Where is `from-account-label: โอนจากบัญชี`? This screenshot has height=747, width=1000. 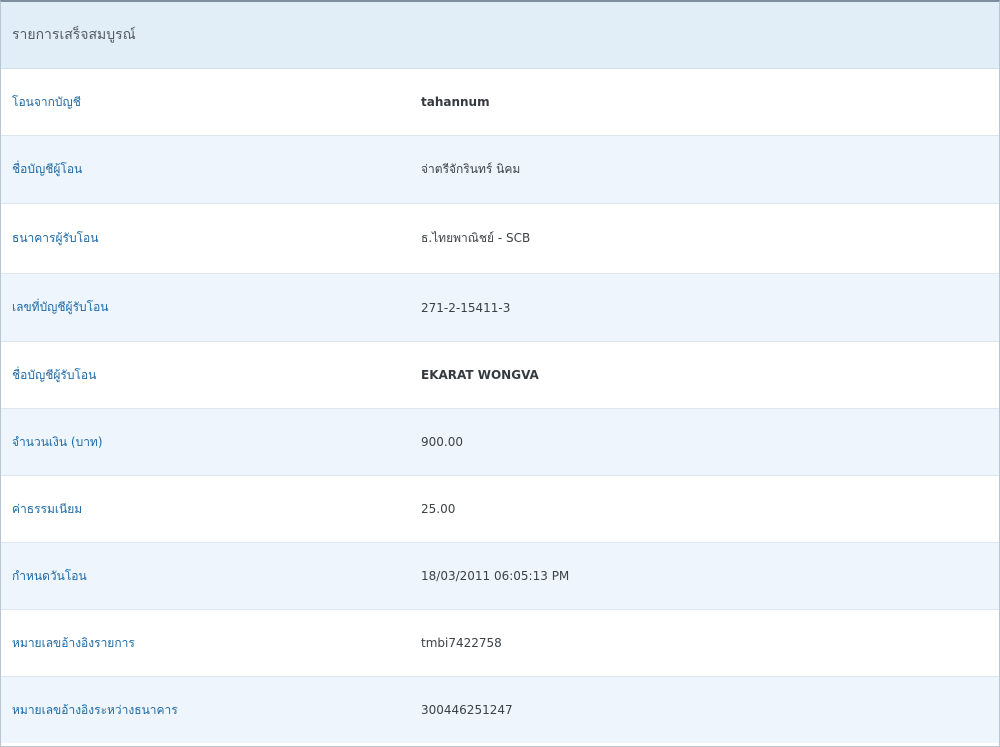 from-account-label: โอนจากบัญชี is located at coordinates (46, 101).